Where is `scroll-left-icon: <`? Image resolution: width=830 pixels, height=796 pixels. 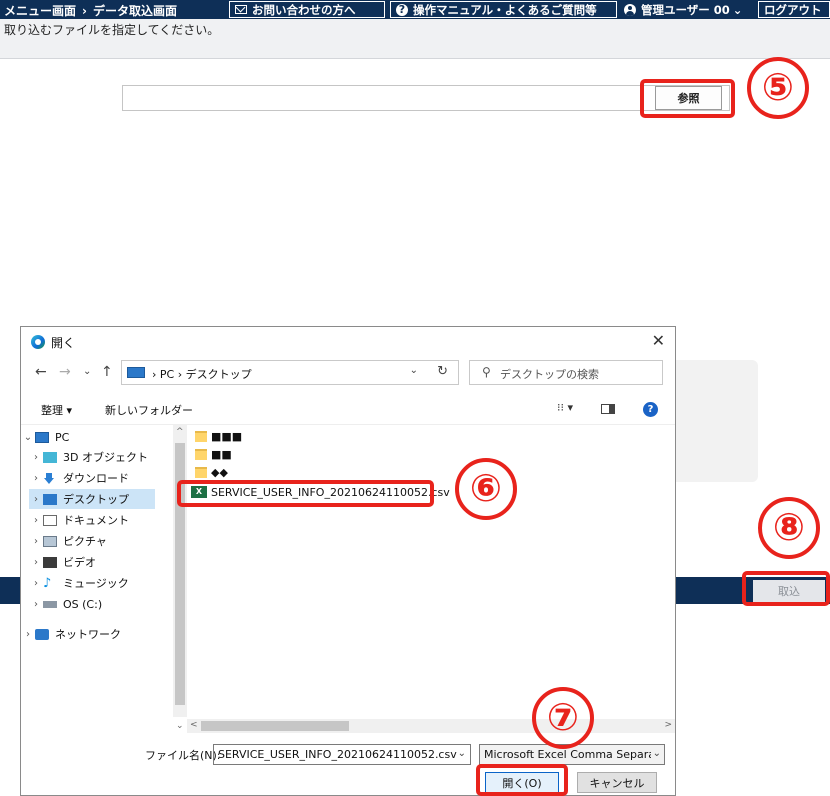
scroll-left-icon: < is located at coordinates (194, 725).